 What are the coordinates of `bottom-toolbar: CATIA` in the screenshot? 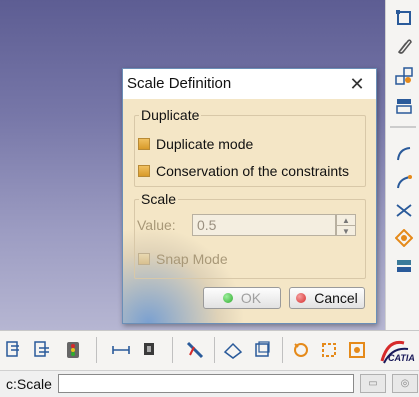 It's located at (209, 350).